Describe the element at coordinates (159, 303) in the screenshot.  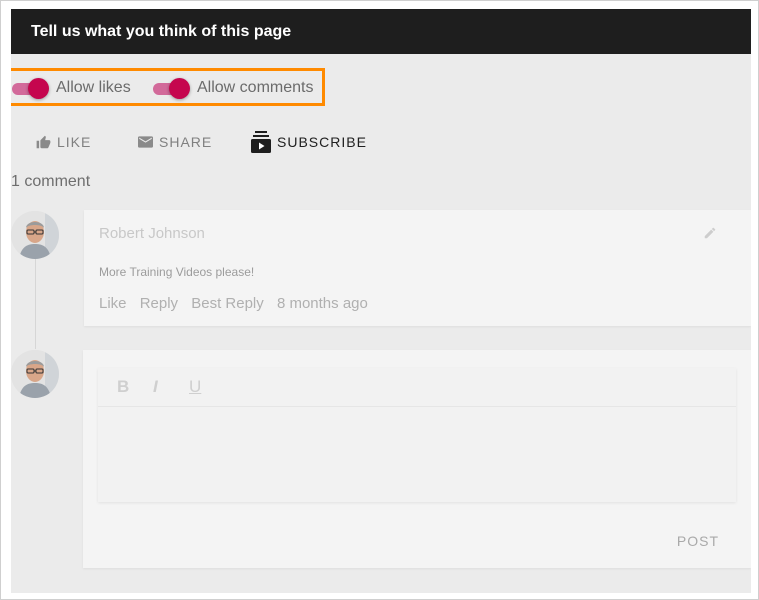
I see `comment-reply-link: Reply` at that location.